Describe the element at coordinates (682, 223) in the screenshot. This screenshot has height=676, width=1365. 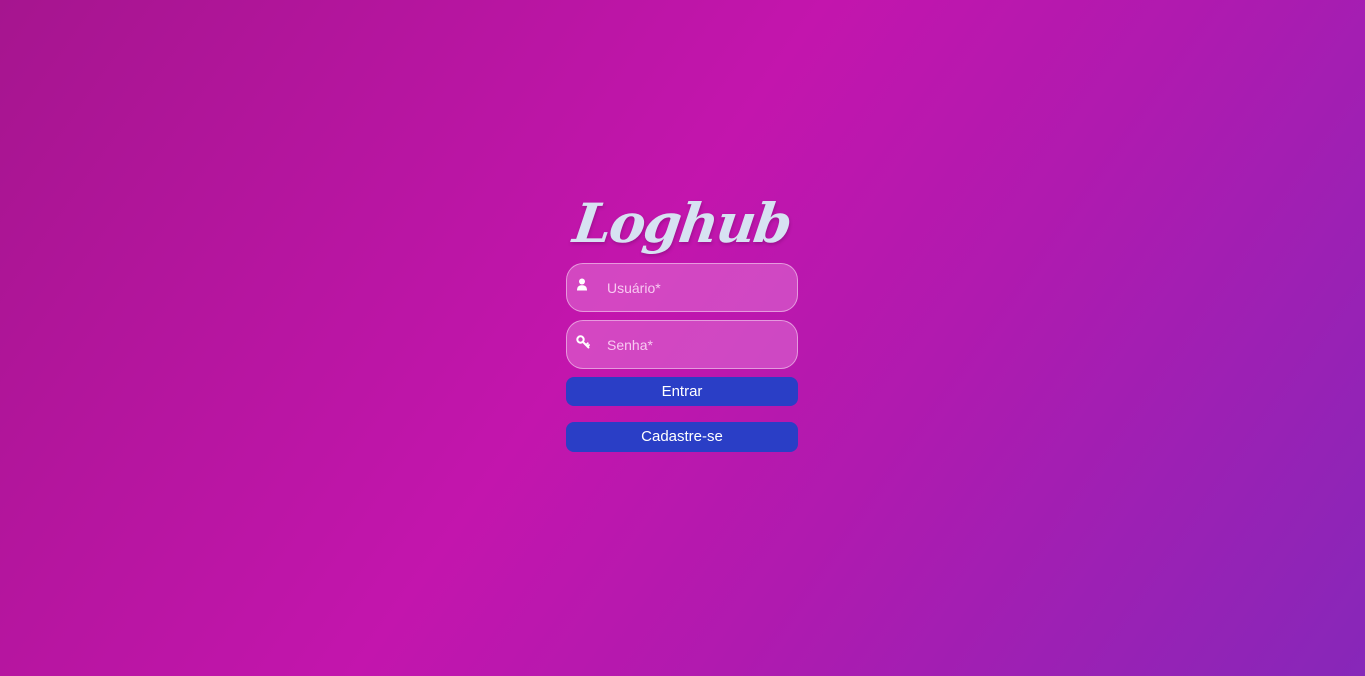
I see `app-logo: Loghub` at that location.